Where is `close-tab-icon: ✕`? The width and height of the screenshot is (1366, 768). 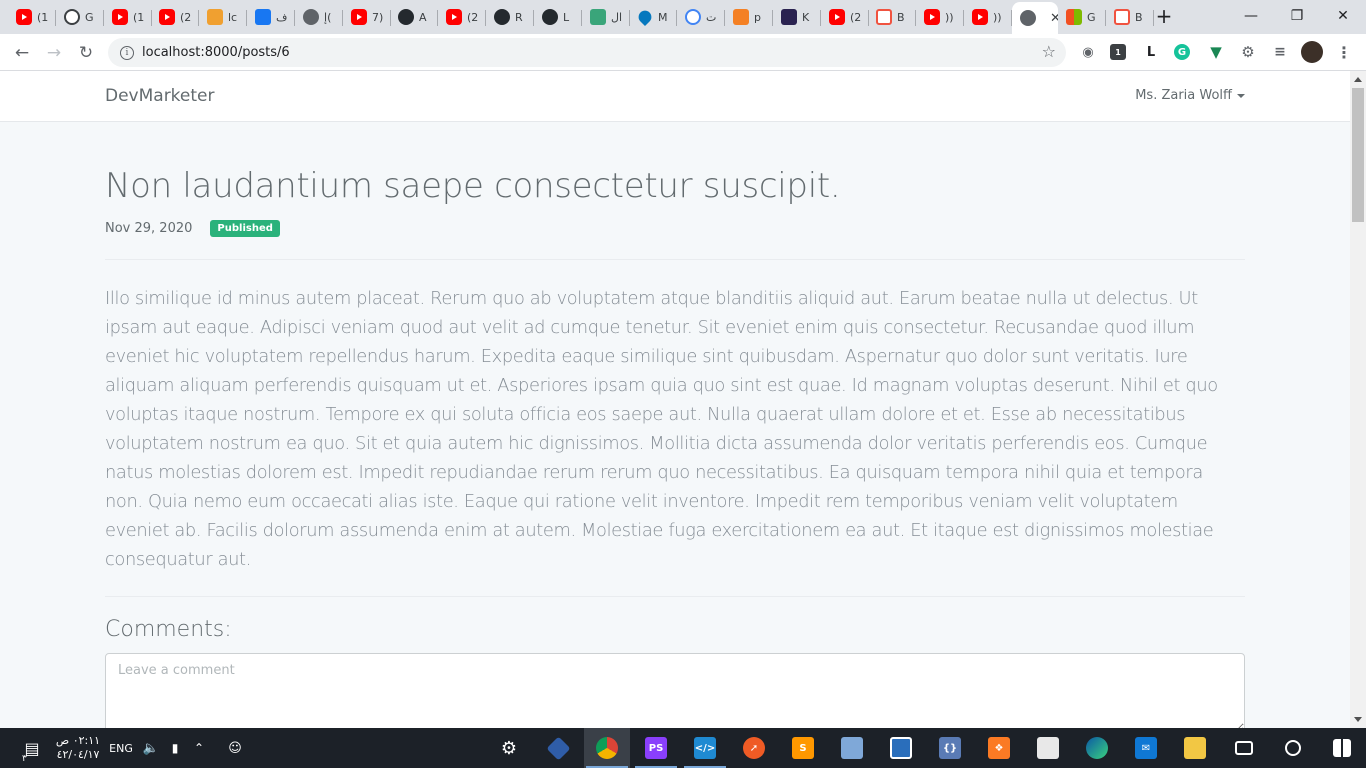 close-tab-icon: ✕ is located at coordinates (1054, 18).